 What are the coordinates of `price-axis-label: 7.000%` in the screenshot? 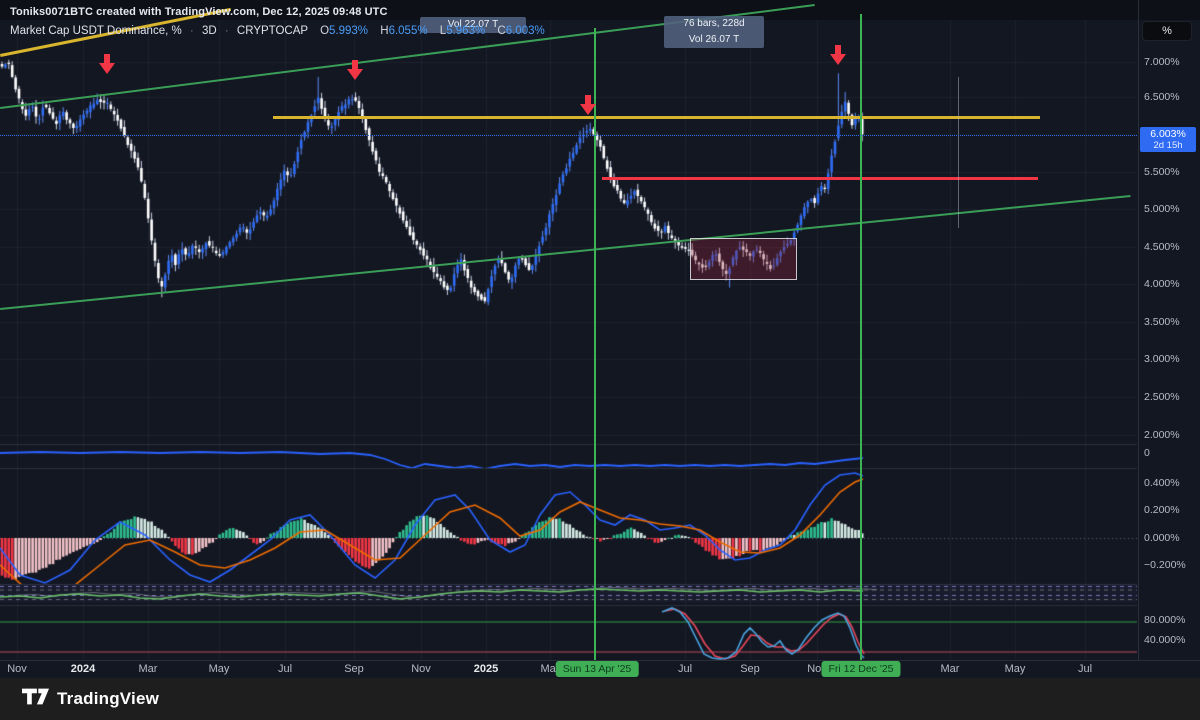 It's located at (1162, 62).